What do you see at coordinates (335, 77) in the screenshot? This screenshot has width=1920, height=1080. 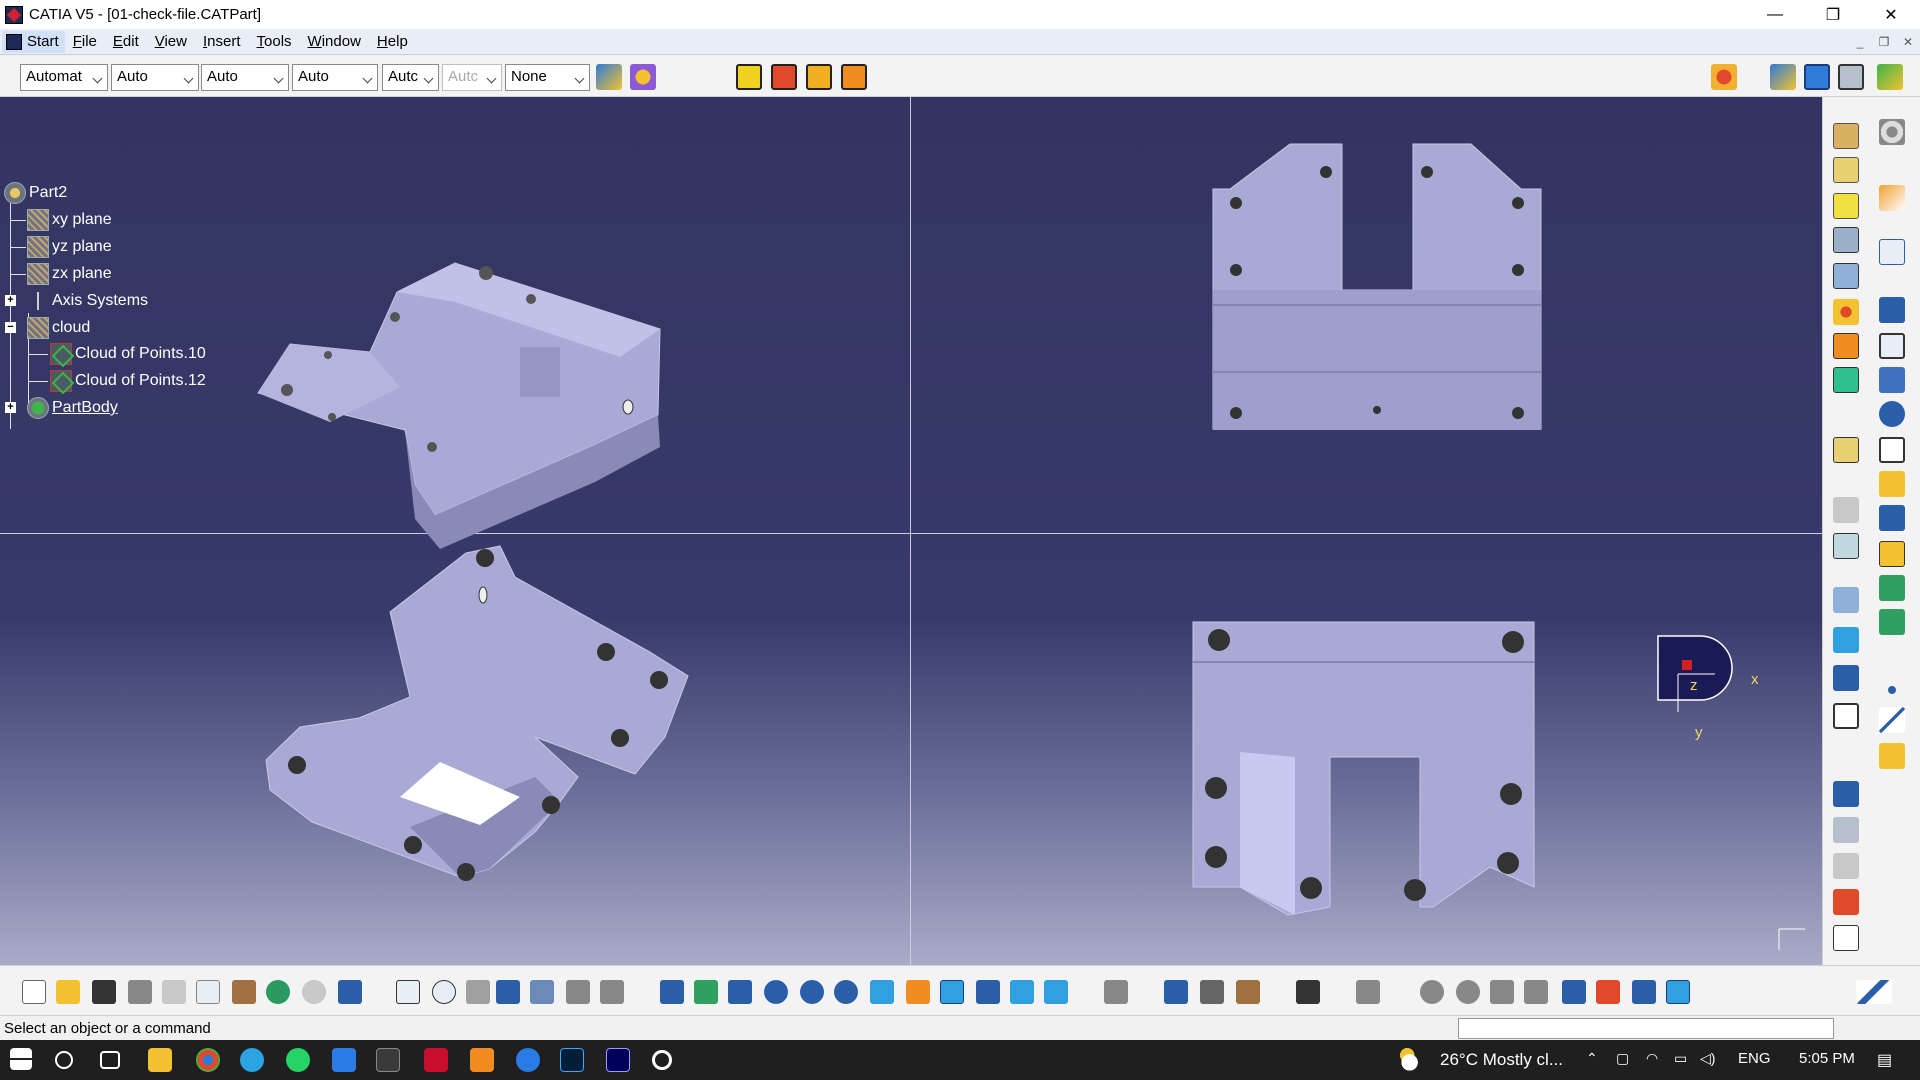 I see `line-type-combo: Auto` at bounding box center [335, 77].